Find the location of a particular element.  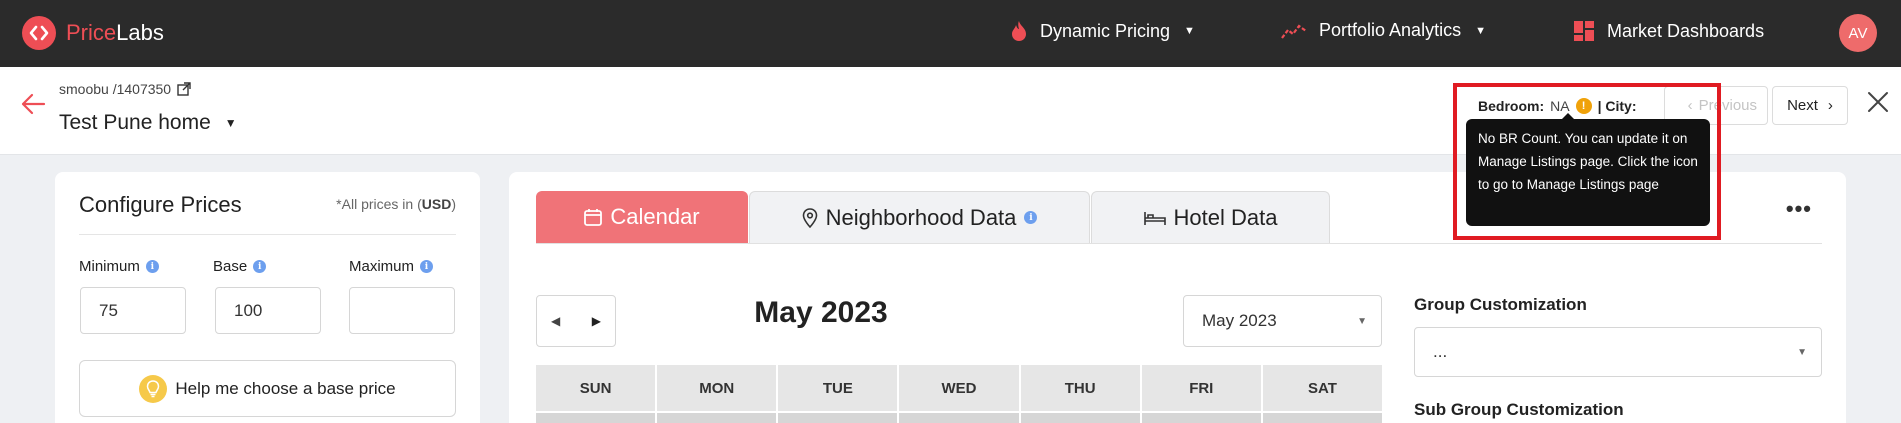

weekday-label: SAT is located at coordinates (1322, 388).